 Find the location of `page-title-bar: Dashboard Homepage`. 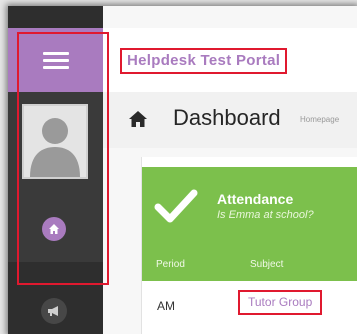

page-title-bar: Dashboard Homepage is located at coordinates (230, 120).